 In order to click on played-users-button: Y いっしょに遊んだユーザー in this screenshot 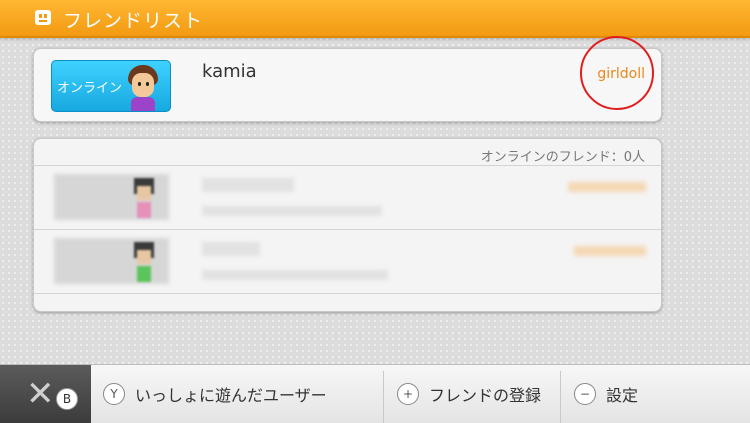, I will do `click(215, 394)`.